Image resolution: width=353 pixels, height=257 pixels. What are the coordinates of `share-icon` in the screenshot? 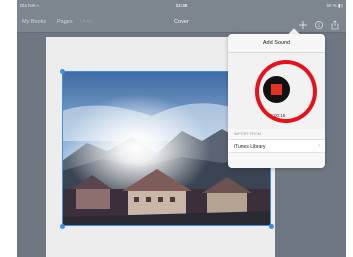 It's located at (335, 23).